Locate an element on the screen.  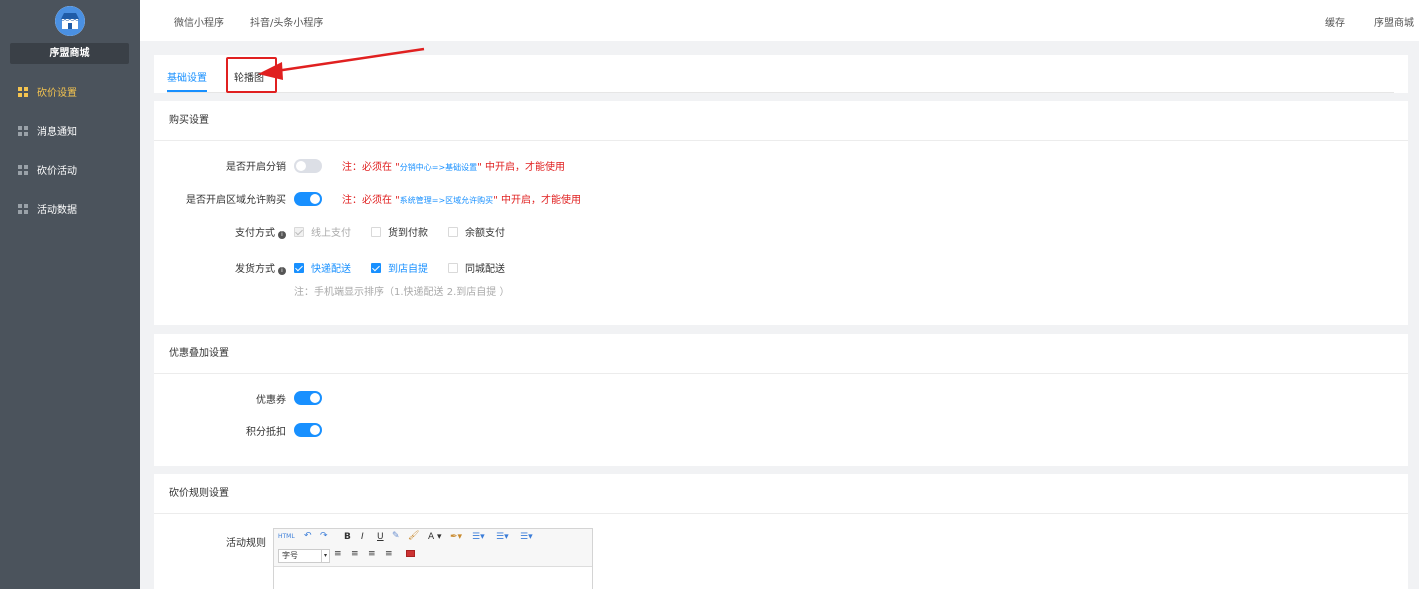
eraser-icon: ✎ is located at coordinates (396, 536).